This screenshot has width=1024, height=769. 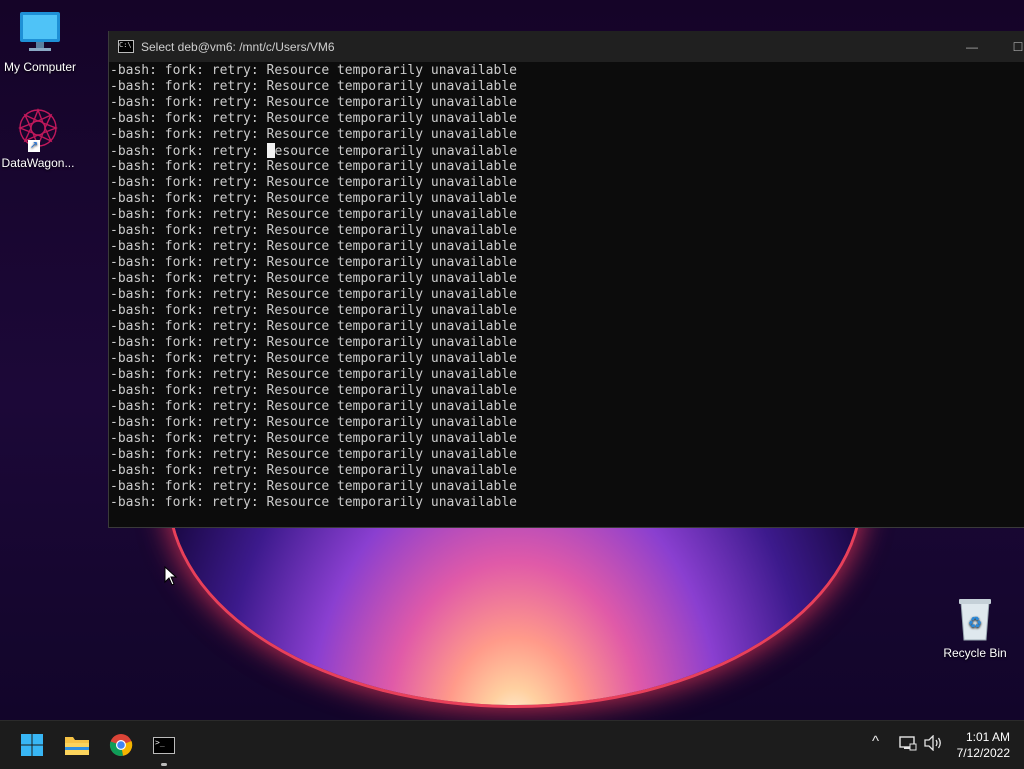 I want to click on selection-cursor, so click(x=270, y=150).